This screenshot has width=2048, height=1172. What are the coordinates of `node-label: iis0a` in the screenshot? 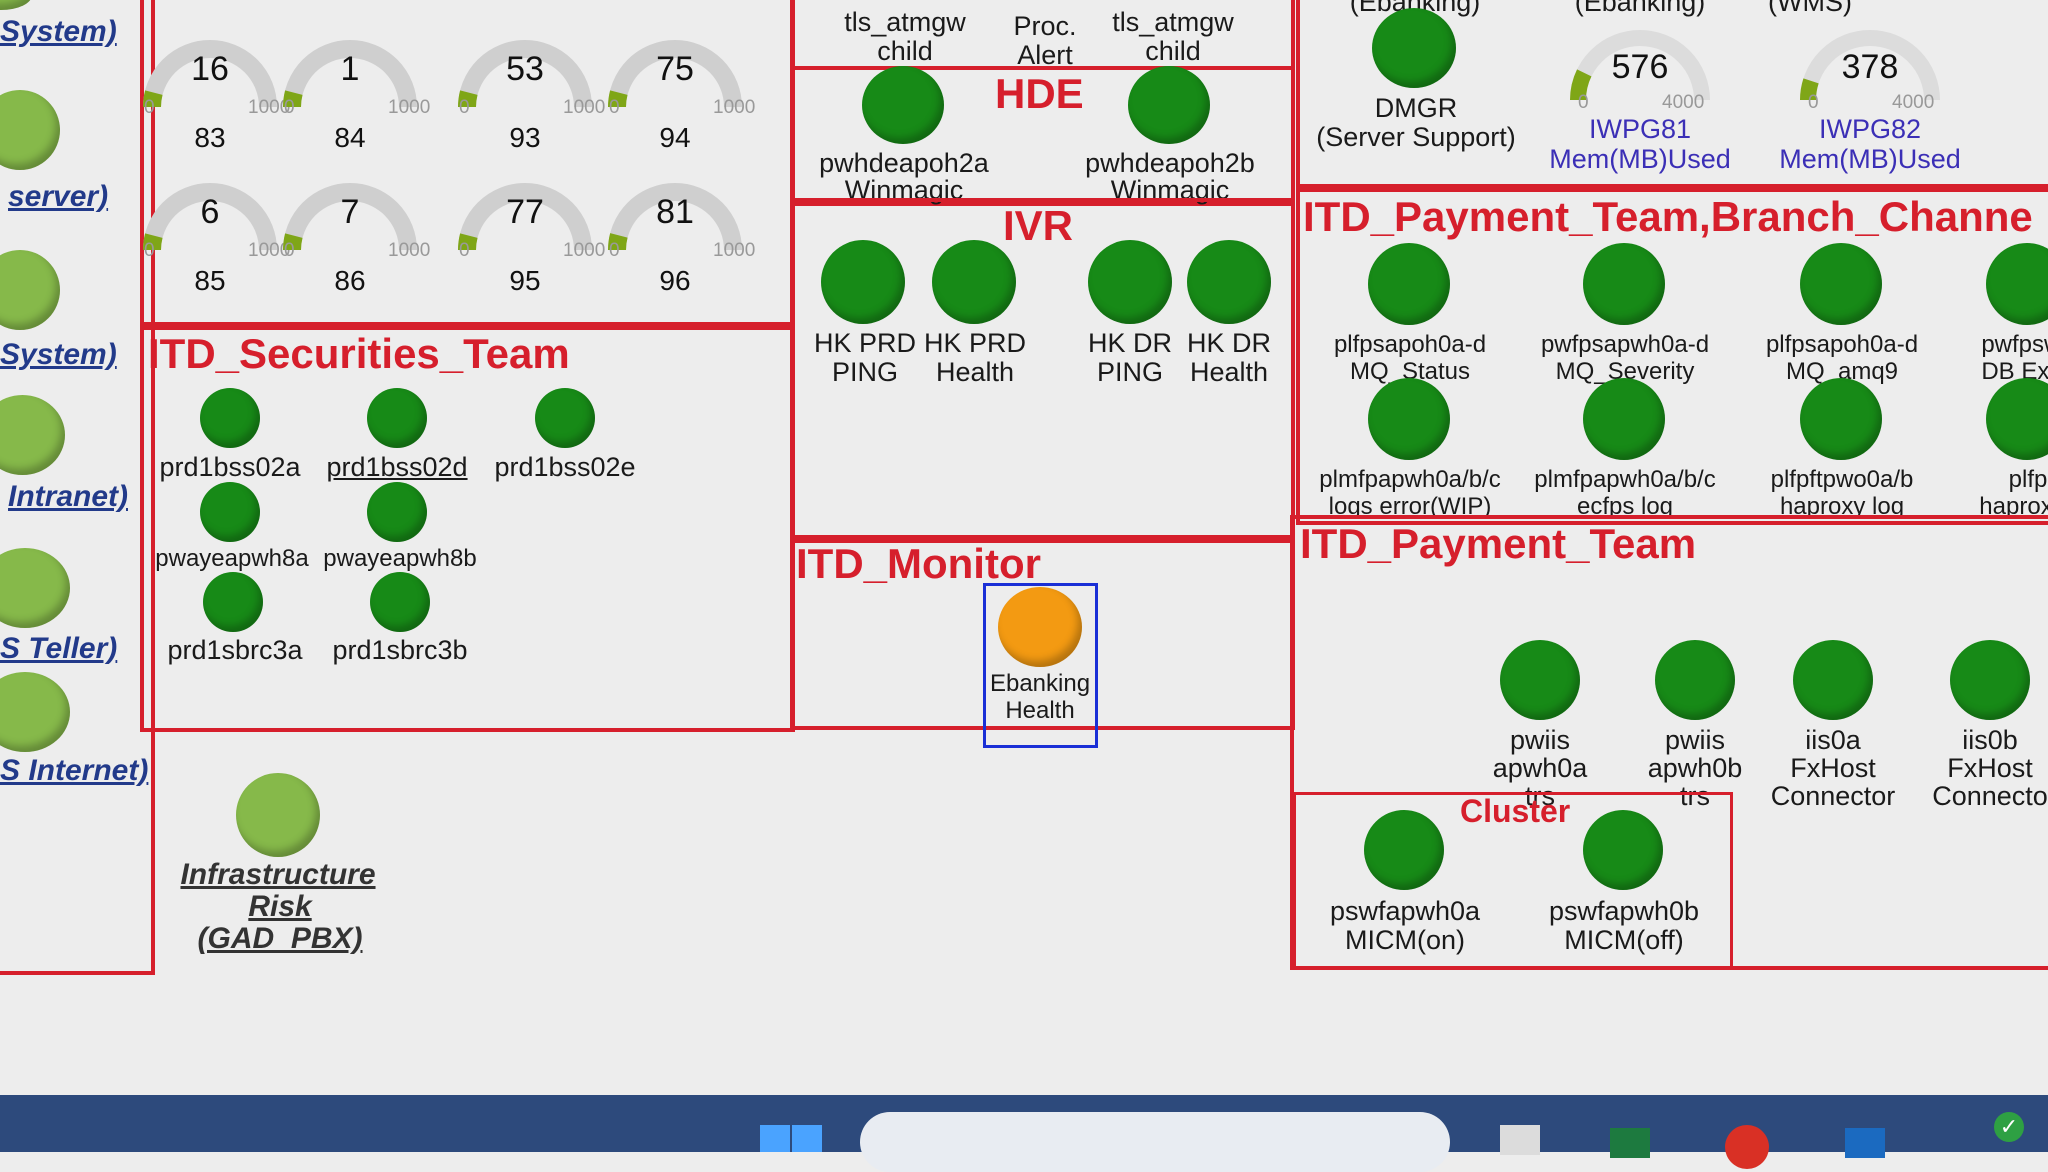 It's located at (1833, 740).